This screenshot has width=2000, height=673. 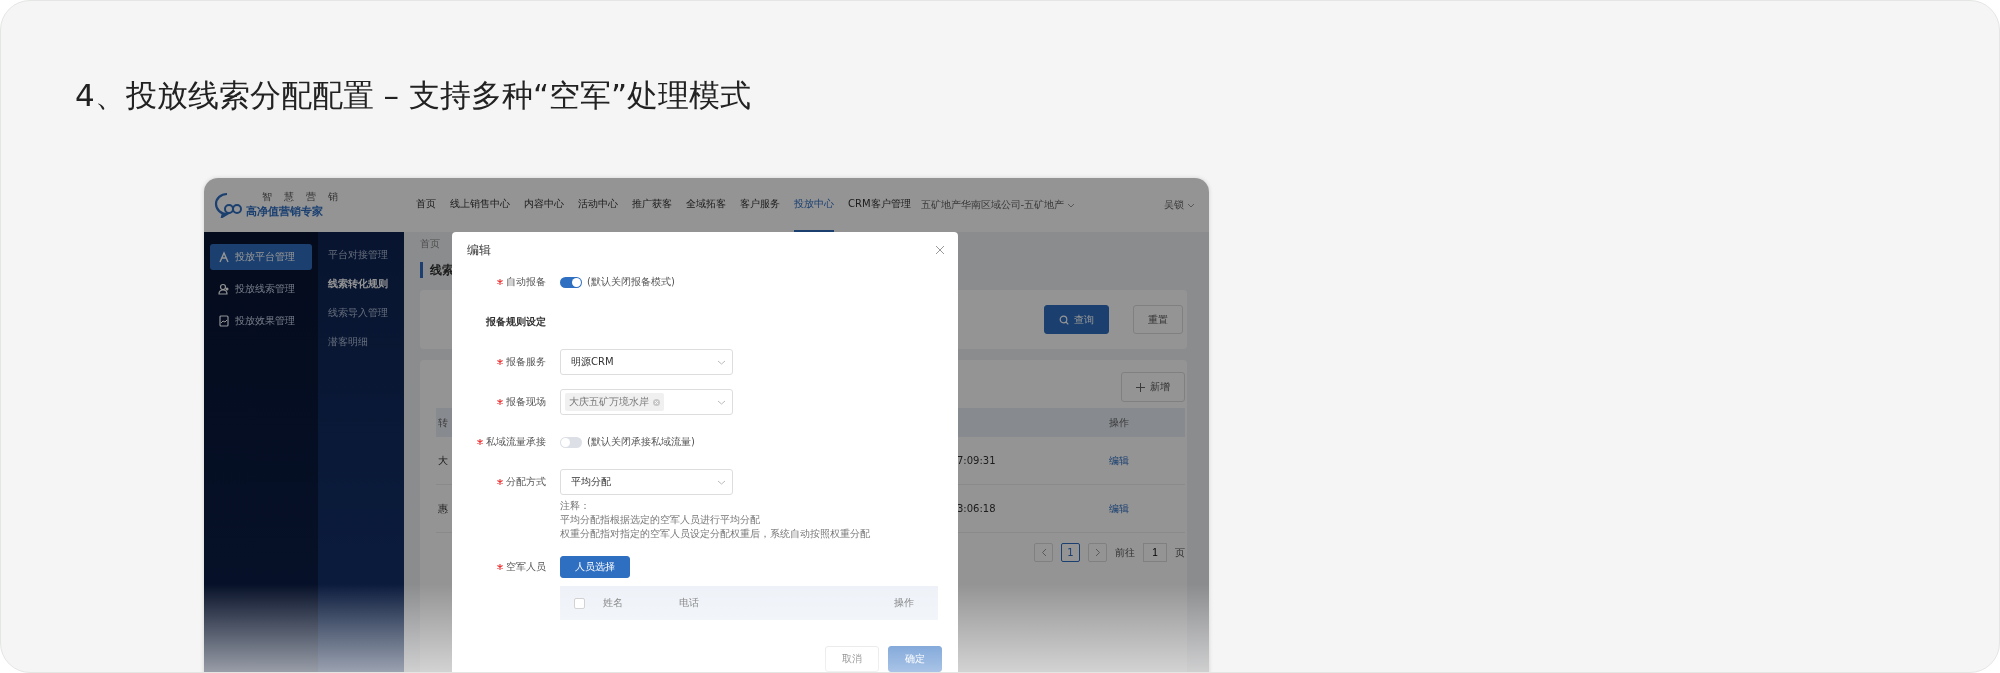 I want to click on multi-select-field: 大庆五矿万境水岸, so click(x=646, y=402).